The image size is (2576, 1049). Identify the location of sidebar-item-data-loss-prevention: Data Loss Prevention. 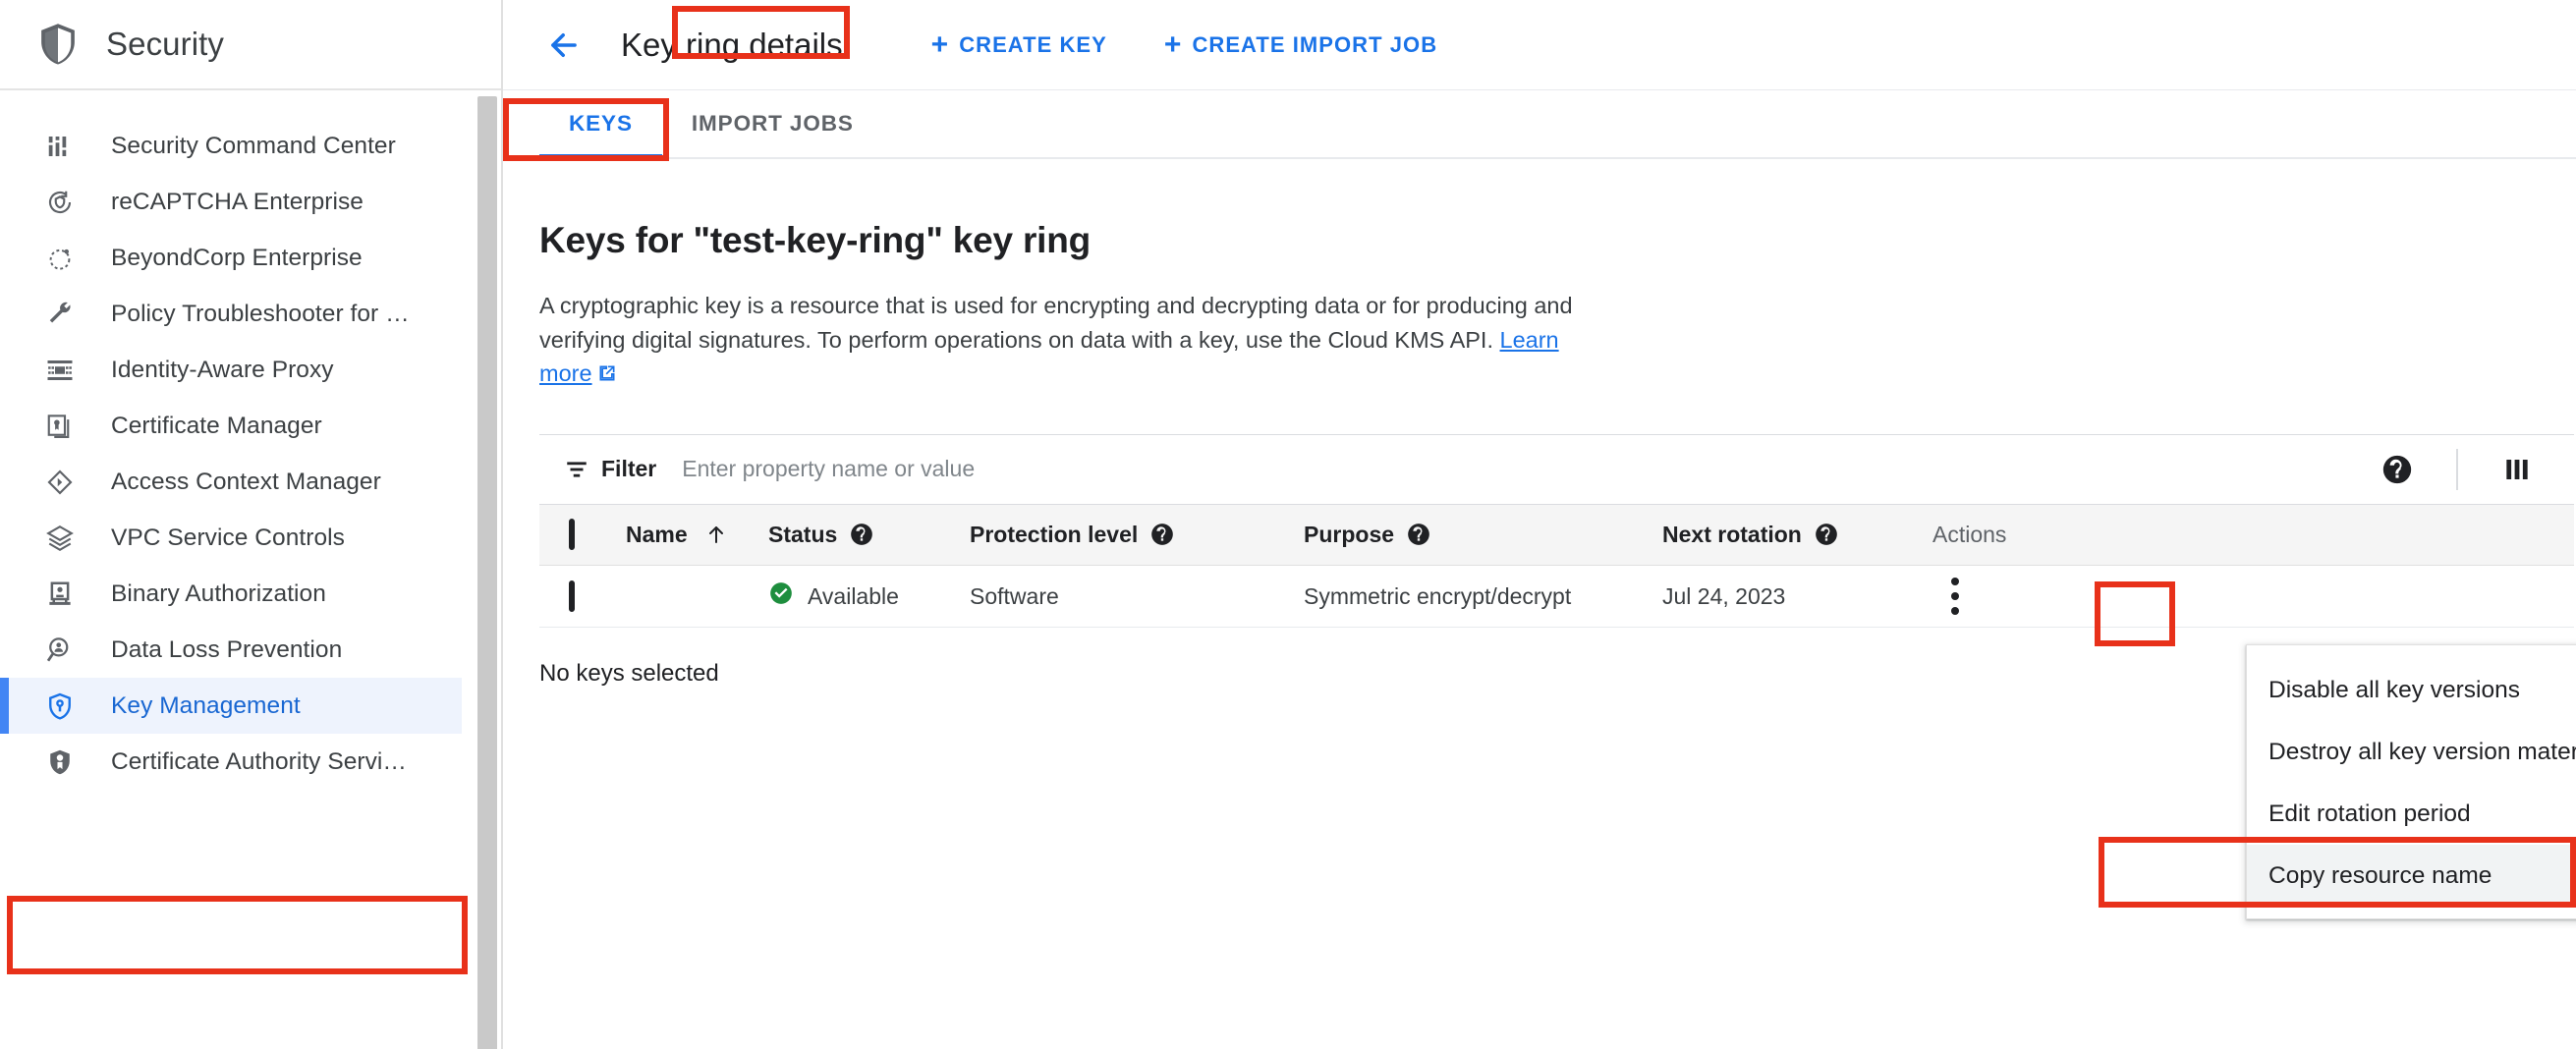
(250, 650).